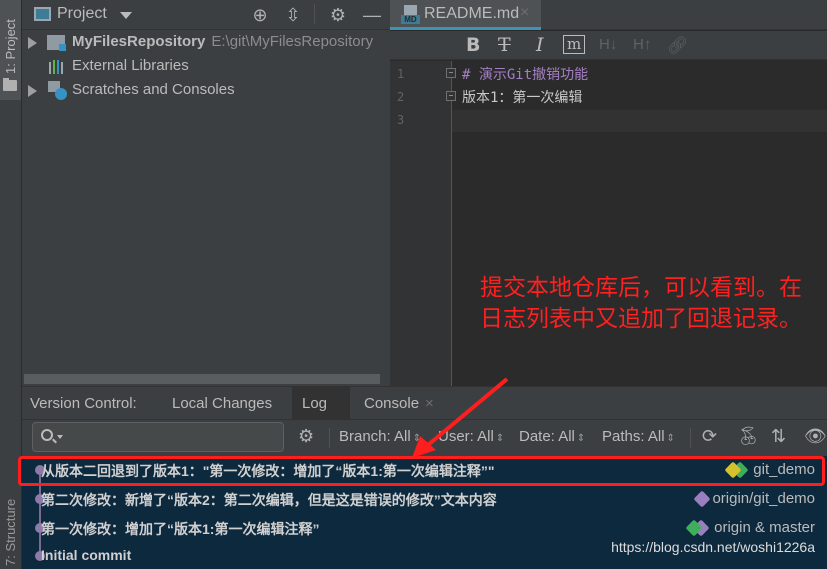 This screenshot has height=569, width=827. I want to click on tree-item-label: External Libraries, so click(130, 65).